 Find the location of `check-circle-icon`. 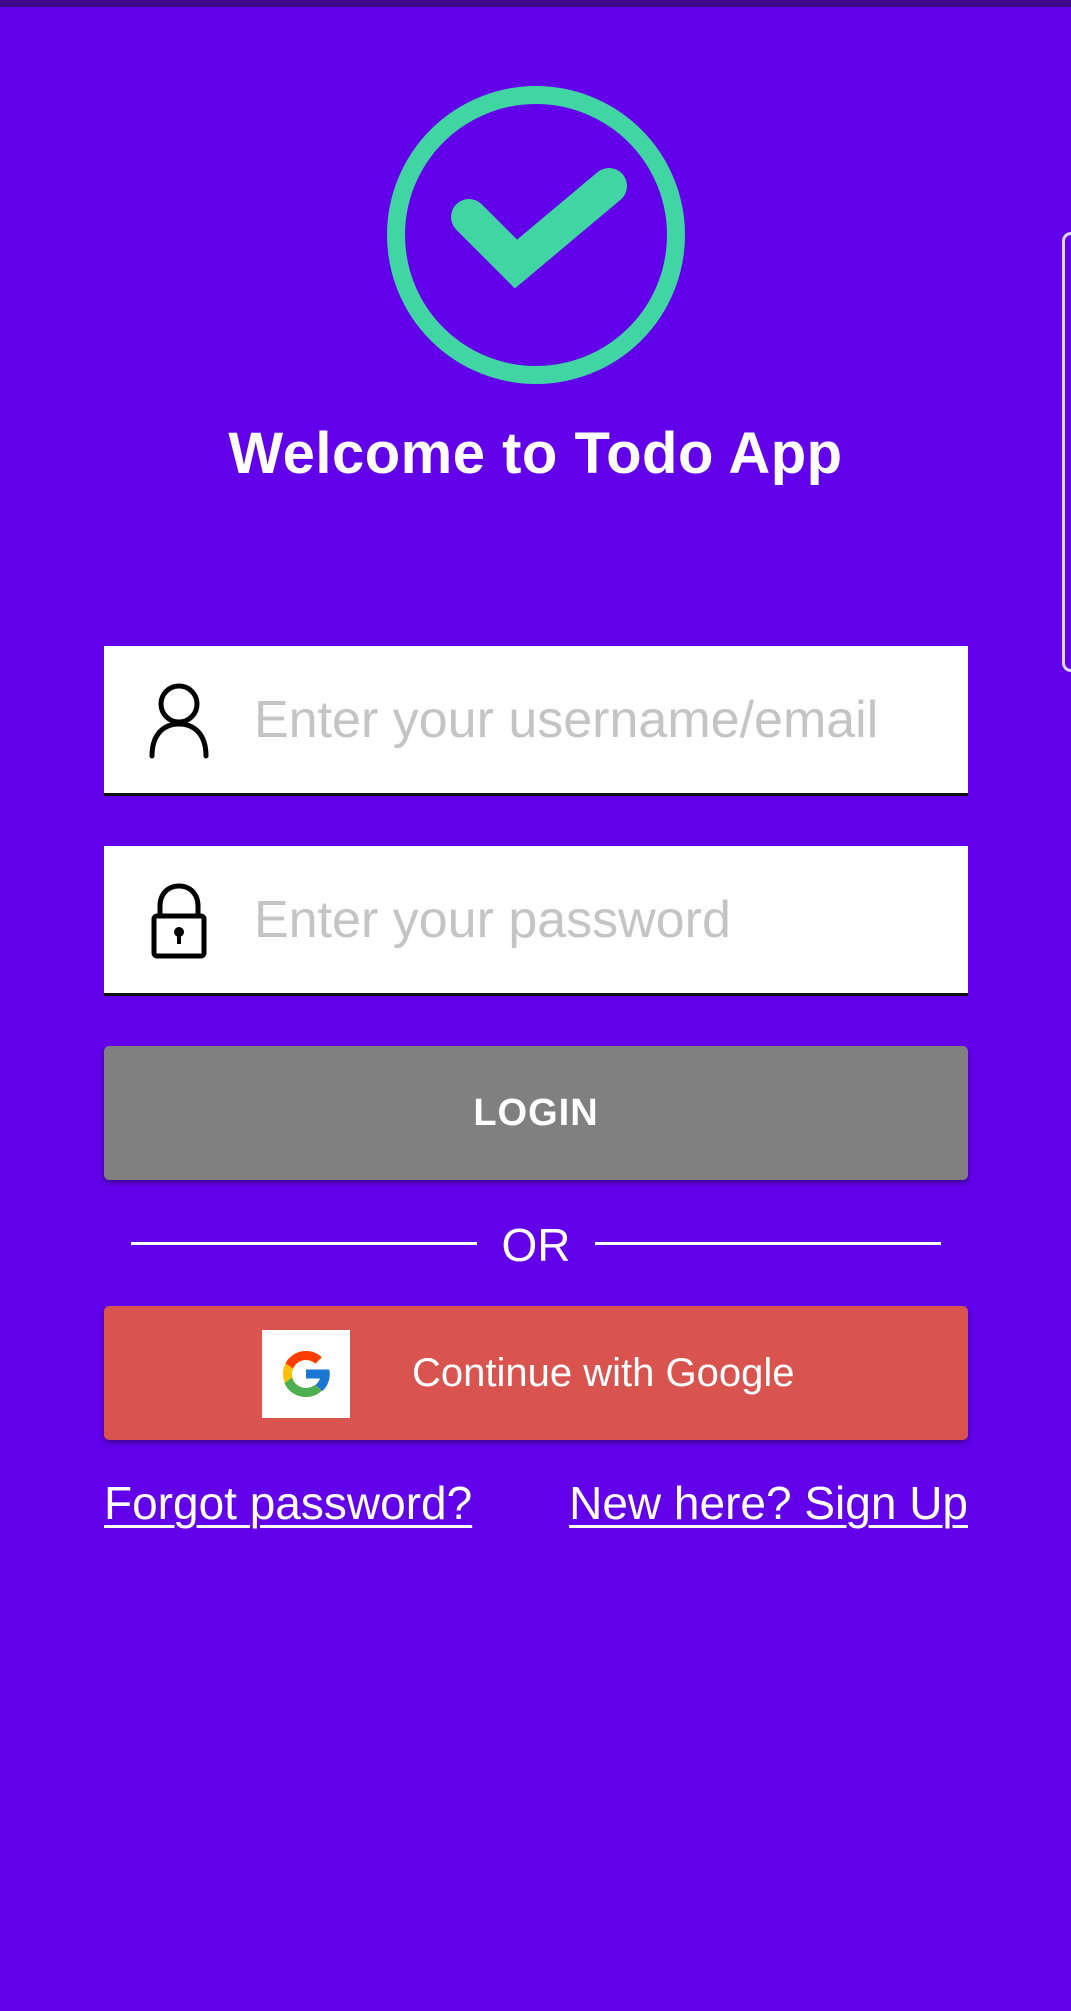

check-circle-icon is located at coordinates (536, 235).